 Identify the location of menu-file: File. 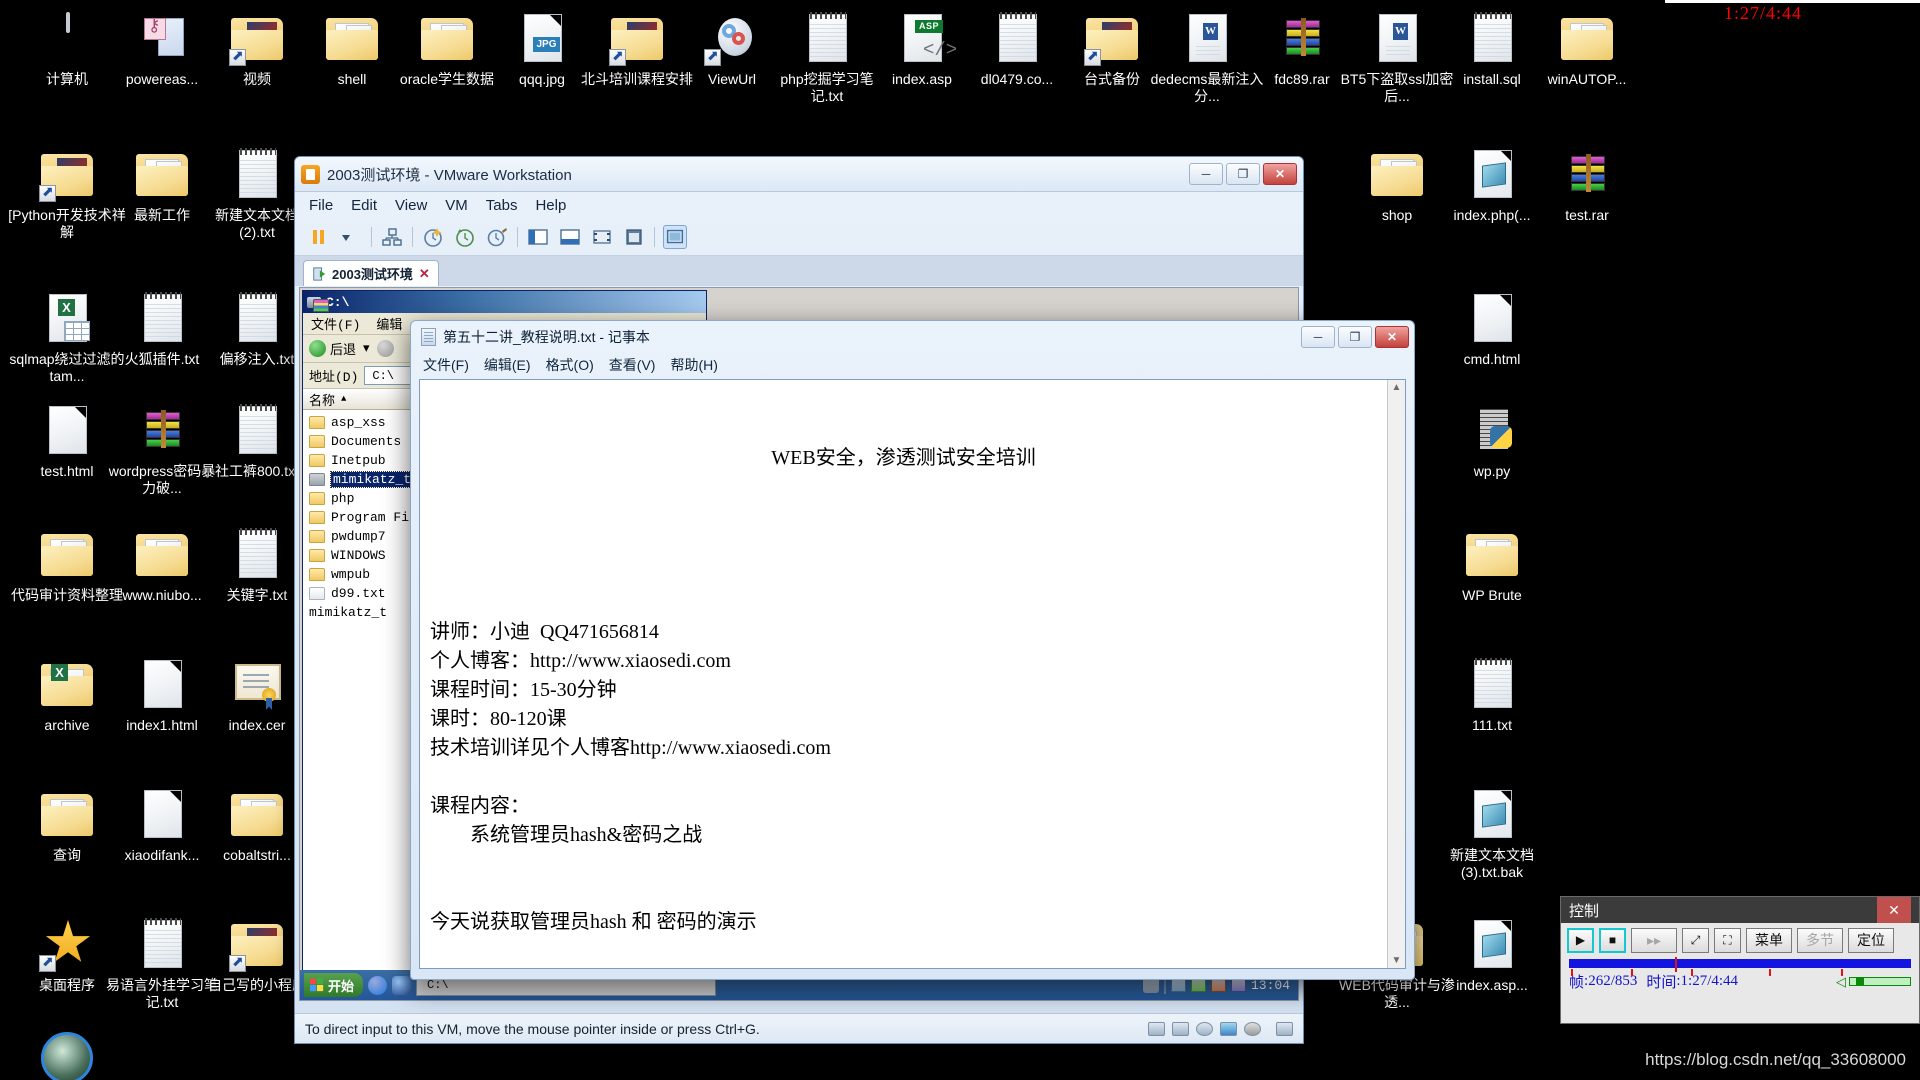
(321, 205).